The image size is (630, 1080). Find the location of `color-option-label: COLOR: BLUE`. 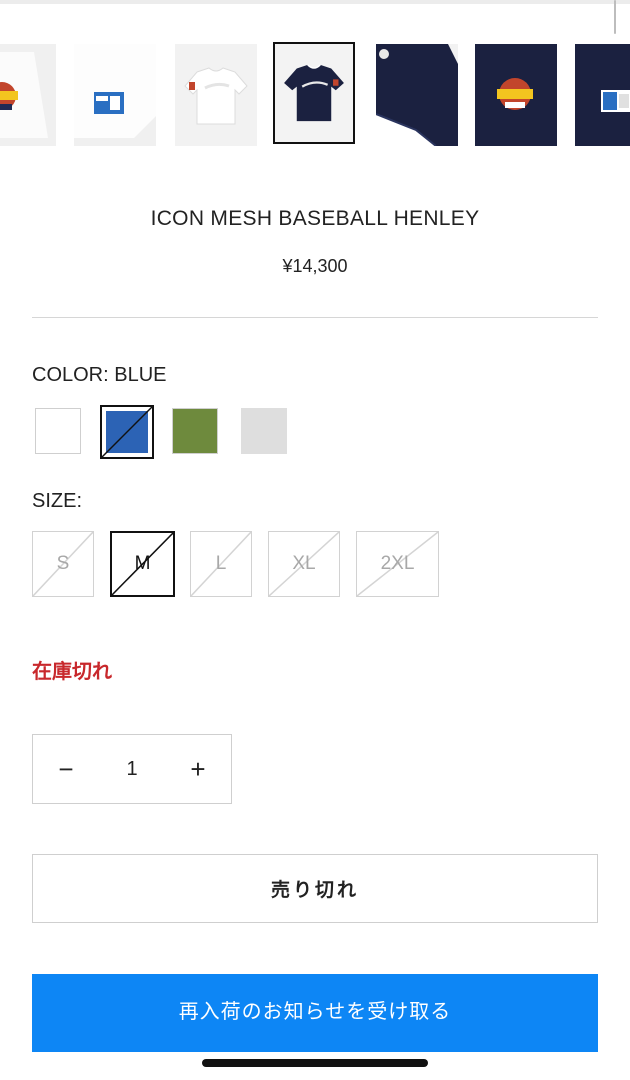

color-option-label: COLOR: BLUE is located at coordinates (99, 375).